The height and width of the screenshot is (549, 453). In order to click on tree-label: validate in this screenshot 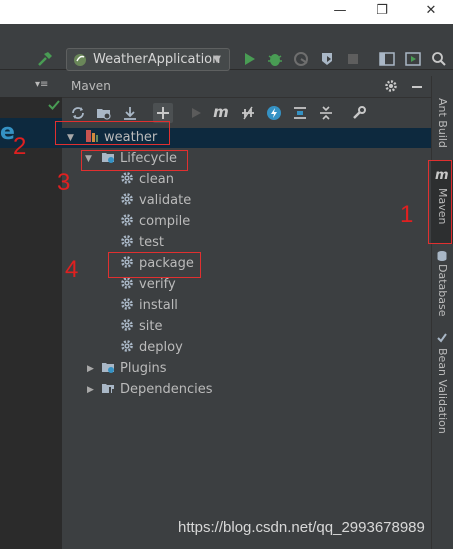, I will do `click(165, 200)`.